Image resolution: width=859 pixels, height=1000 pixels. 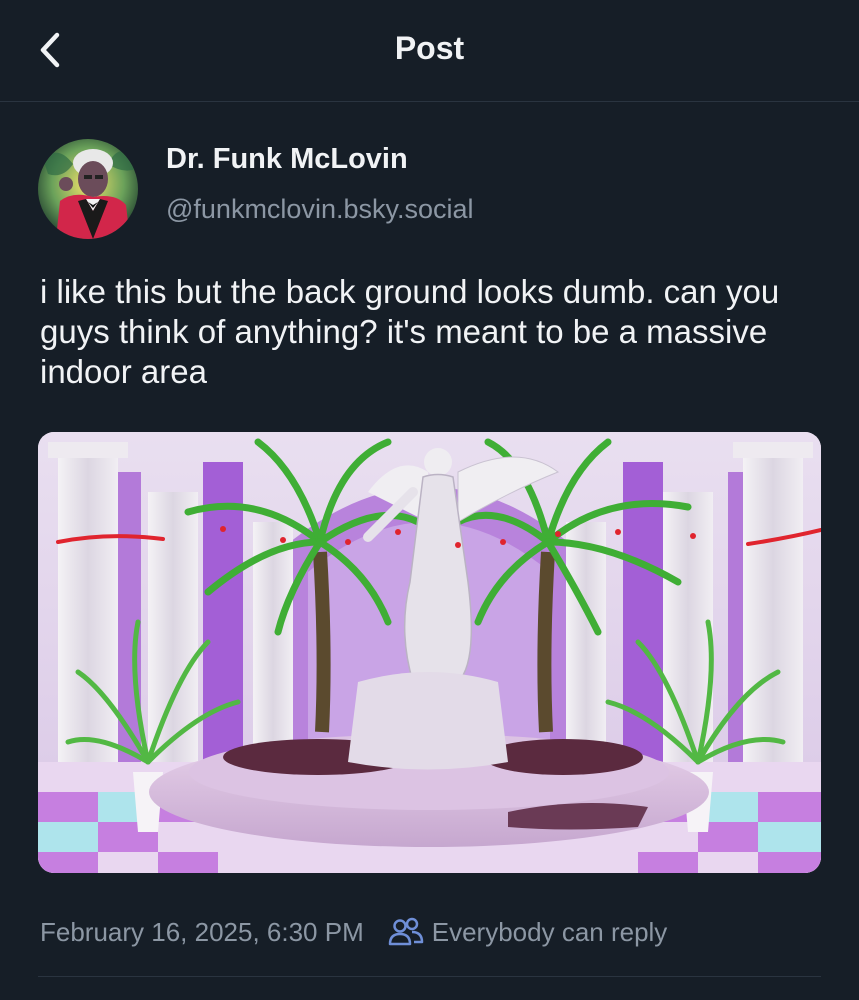 What do you see at coordinates (429, 976) in the screenshot?
I see `divider` at bounding box center [429, 976].